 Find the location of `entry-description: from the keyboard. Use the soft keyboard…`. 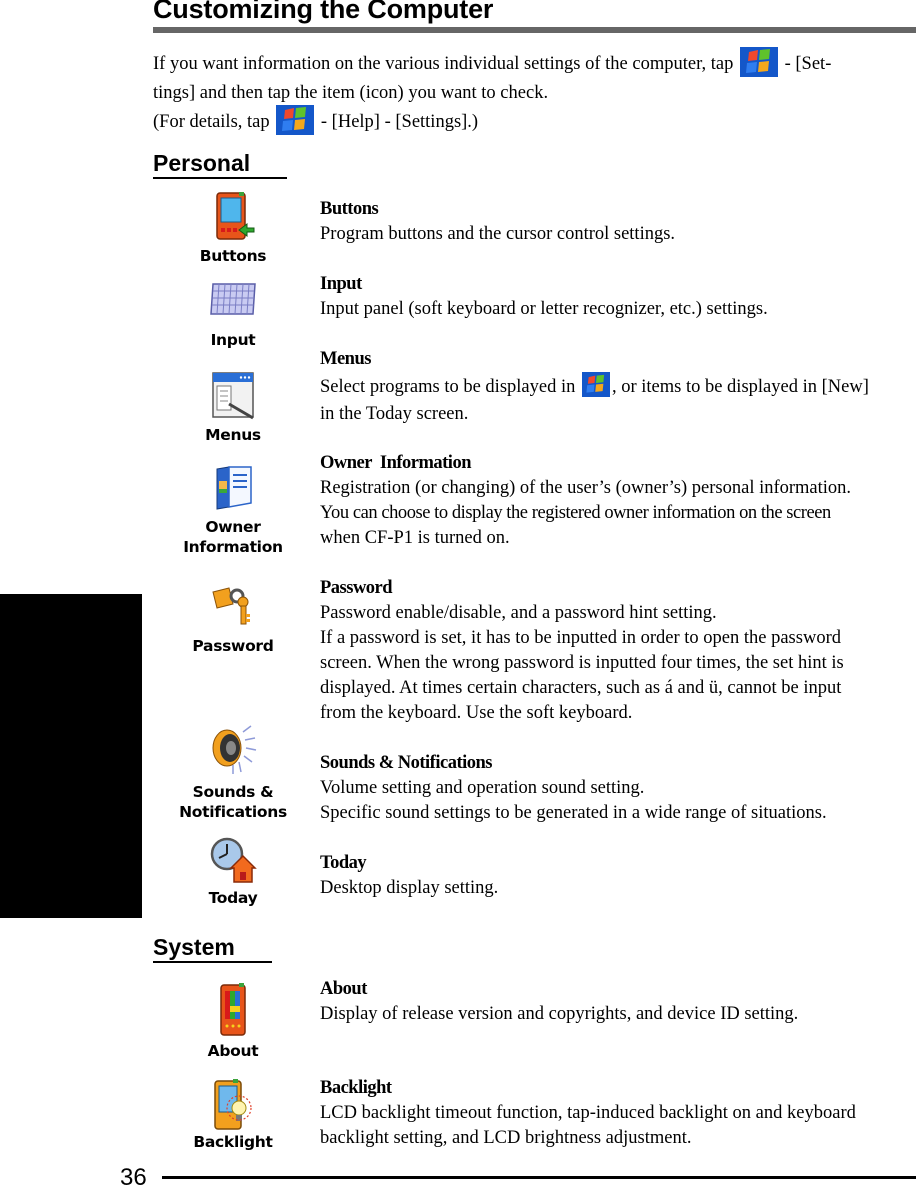

entry-description: from the keyboard. Use the soft keyboard… is located at coordinates (476, 713).